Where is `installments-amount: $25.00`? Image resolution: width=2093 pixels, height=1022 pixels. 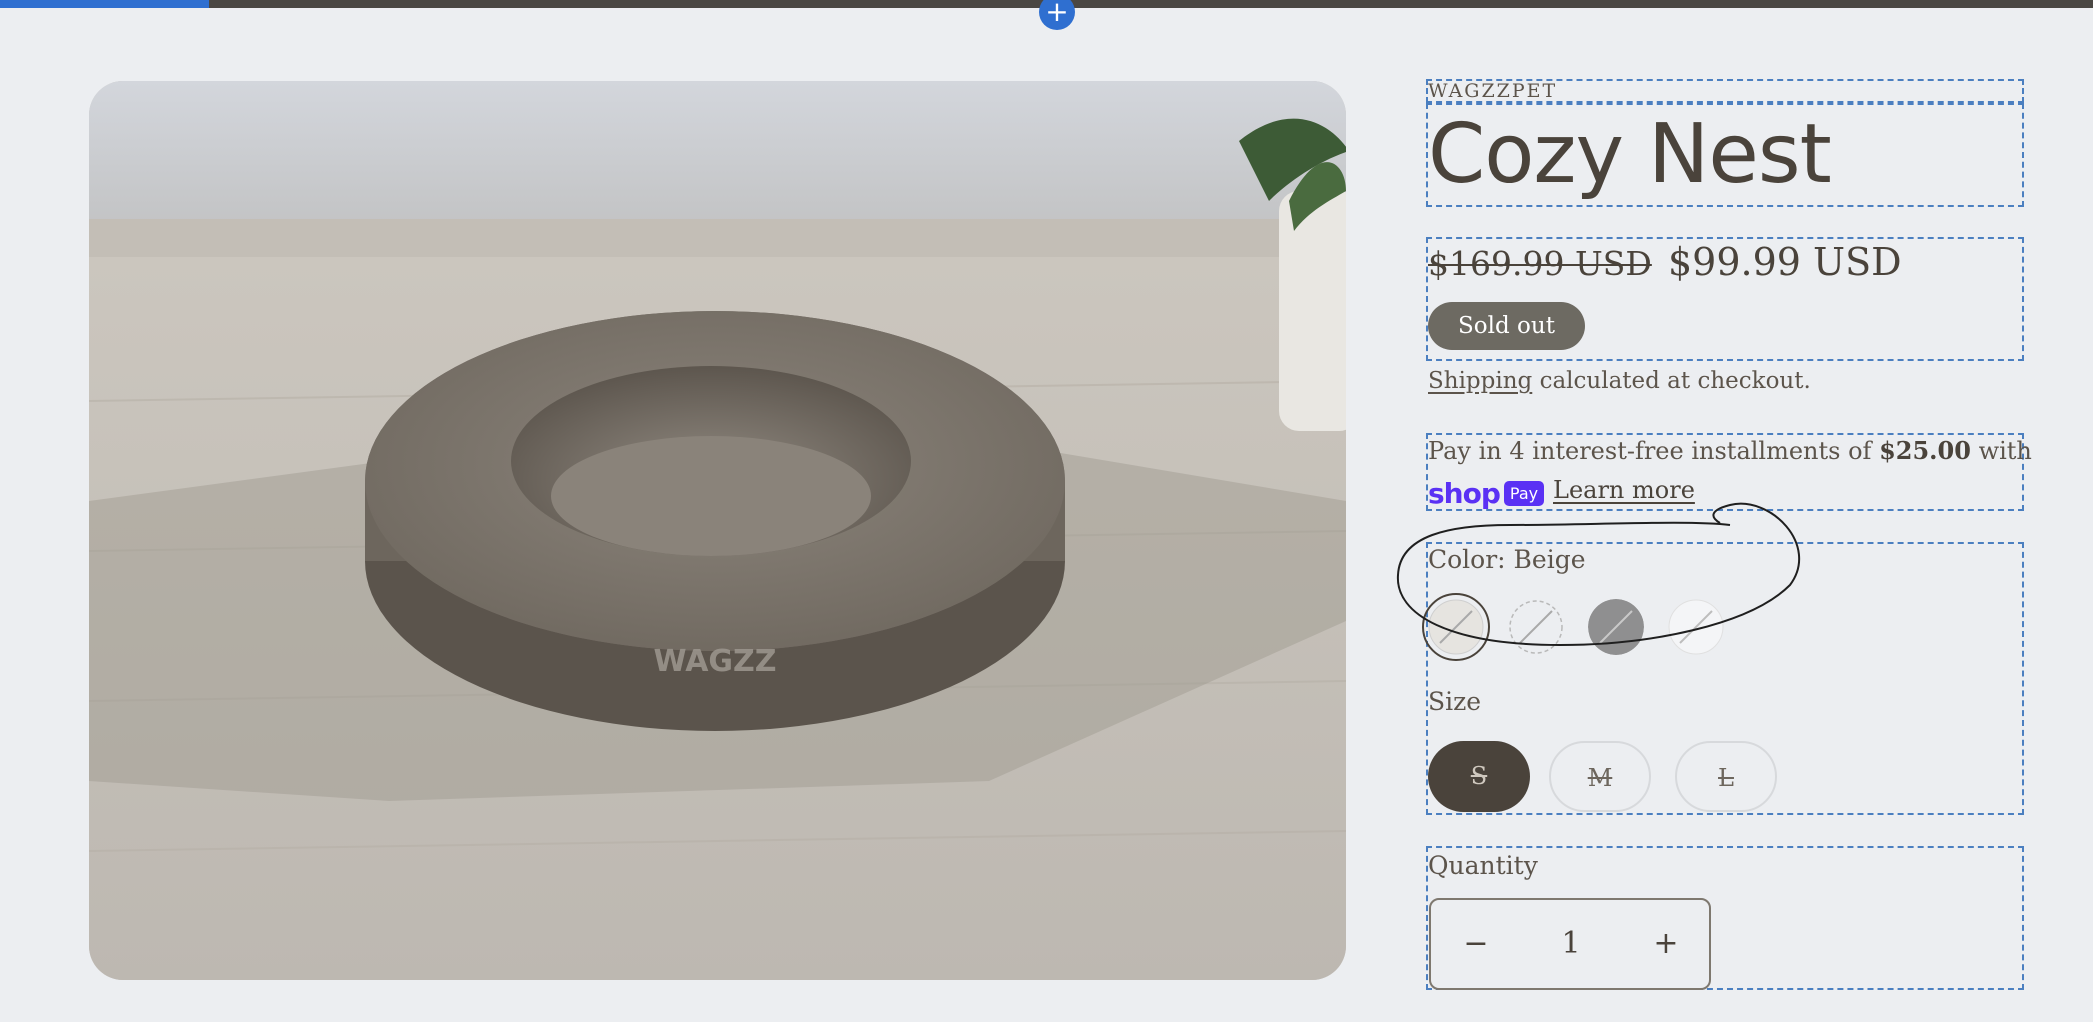 installments-amount: $25.00 is located at coordinates (1925, 450).